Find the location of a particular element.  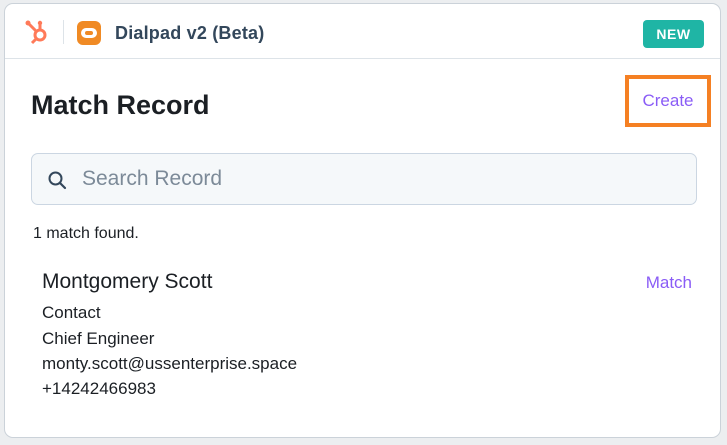

record-email: monty.scott@ussenterprise.space is located at coordinates (170, 363).